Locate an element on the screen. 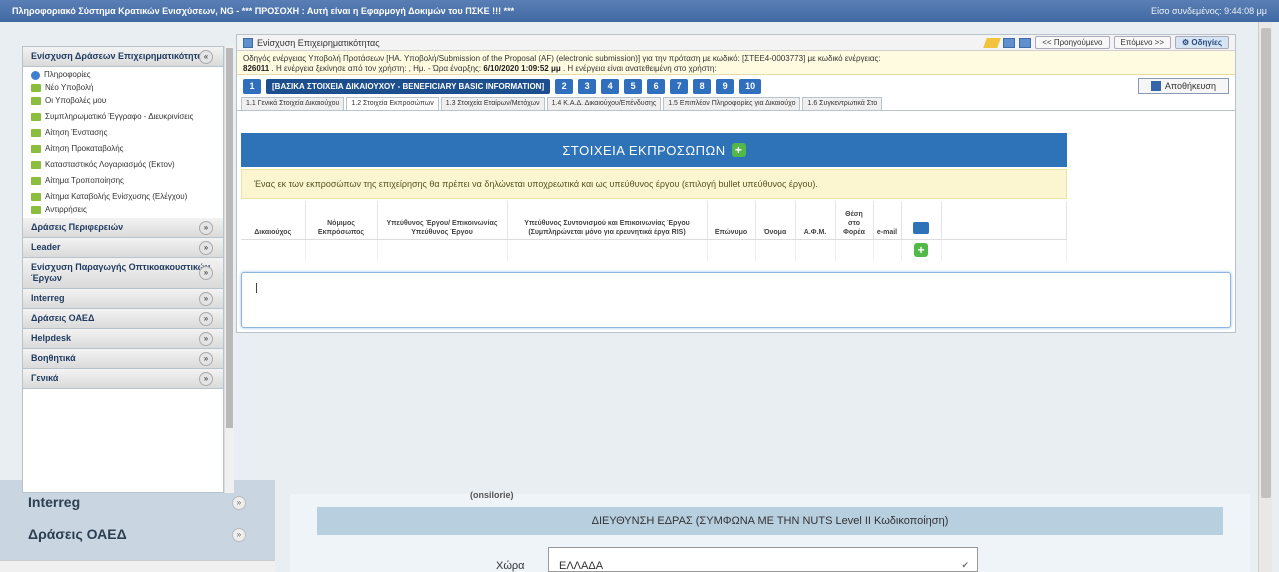 The height and width of the screenshot is (572, 1279). session-status: Είσο συνδεμένος: 9:44:08 μμ is located at coordinates (1208, 11).